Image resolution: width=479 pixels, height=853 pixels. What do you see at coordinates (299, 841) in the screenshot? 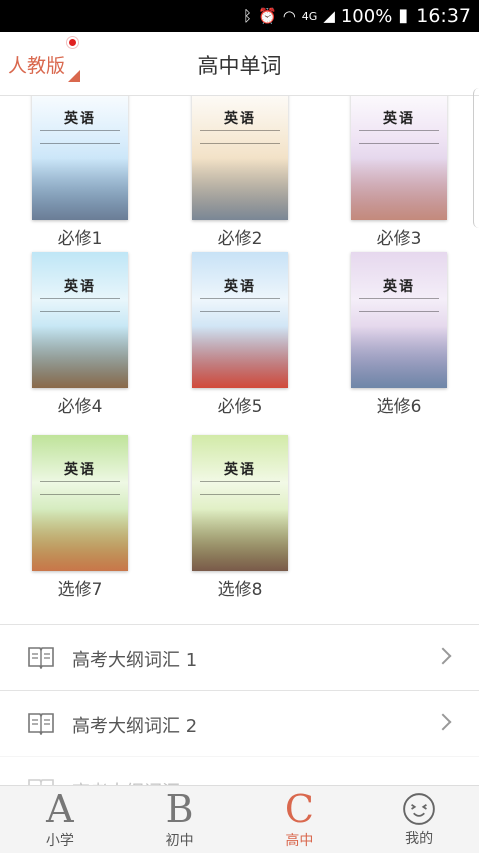
I see `tab-label: 高中` at bounding box center [299, 841].